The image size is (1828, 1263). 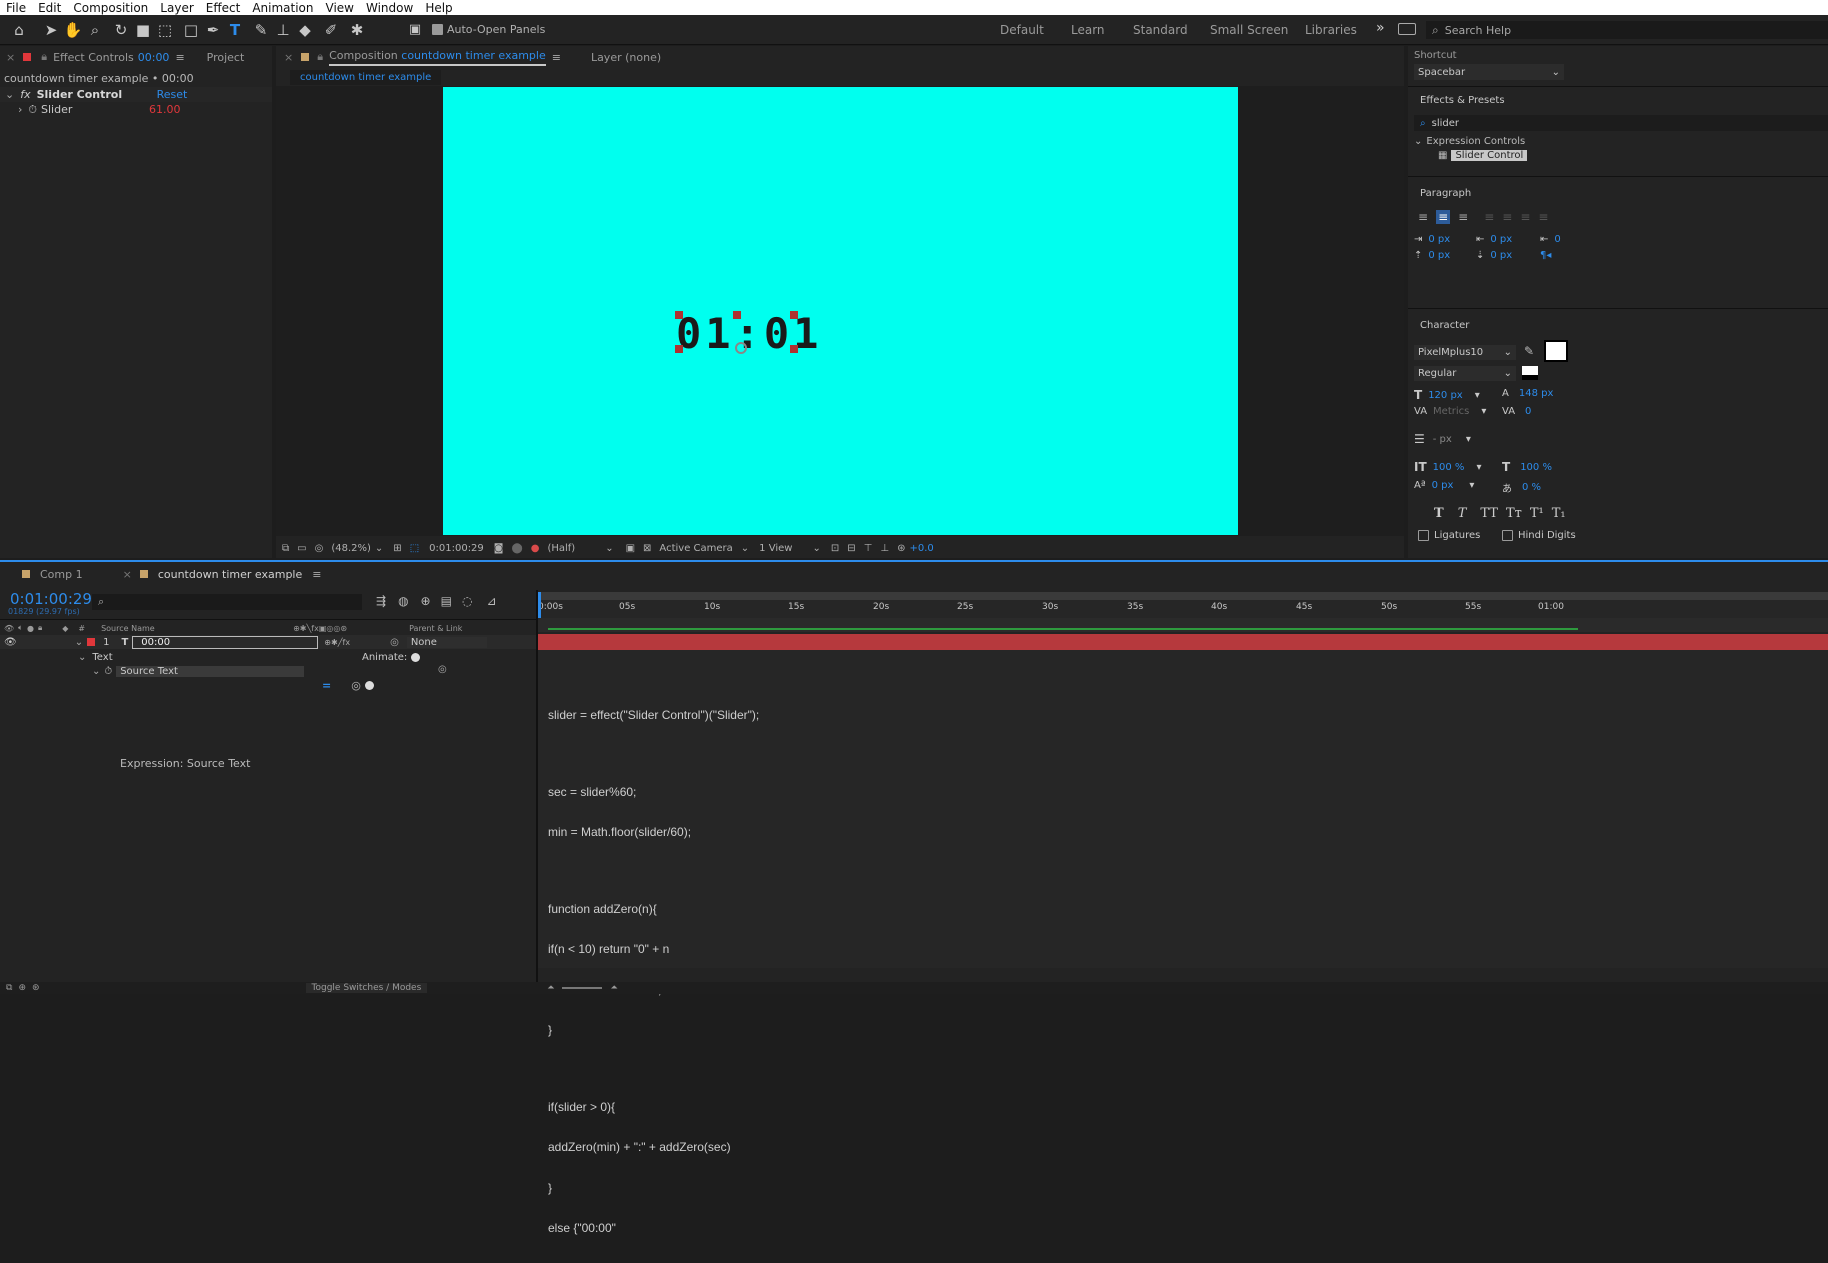 What do you see at coordinates (1331, 30) in the screenshot?
I see `workspace-libraries: Libraries` at bounding box center [1331, 30].